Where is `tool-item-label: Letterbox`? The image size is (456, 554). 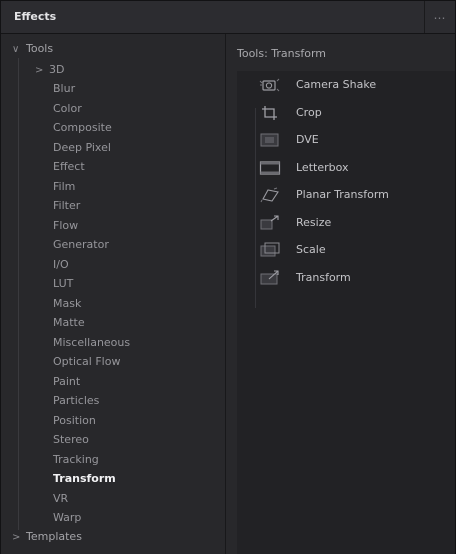 tool-item-label: Letterbox is located at coordinates (322, 167).